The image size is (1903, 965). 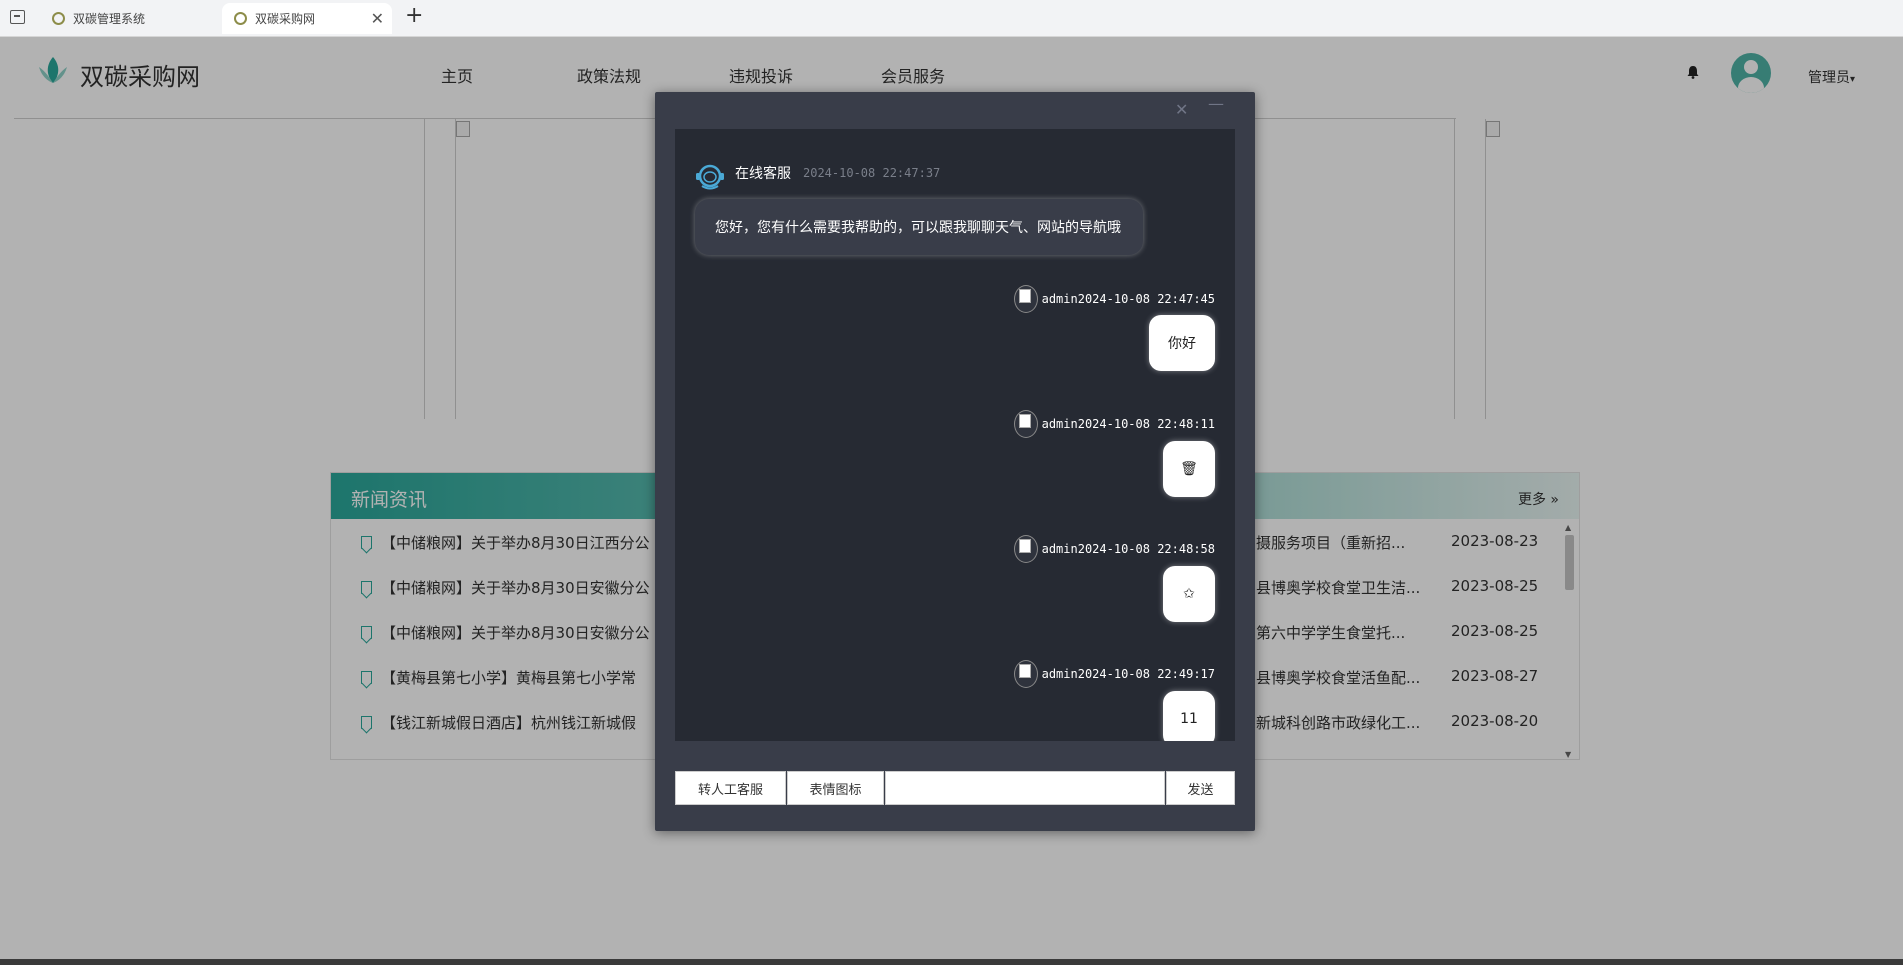 I want to click on user-message-header: admin2024-10-08 22:49:17, so click(x=1114, y=674).